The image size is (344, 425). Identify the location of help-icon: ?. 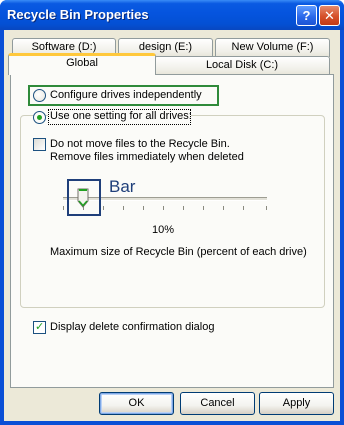
(306, 15).